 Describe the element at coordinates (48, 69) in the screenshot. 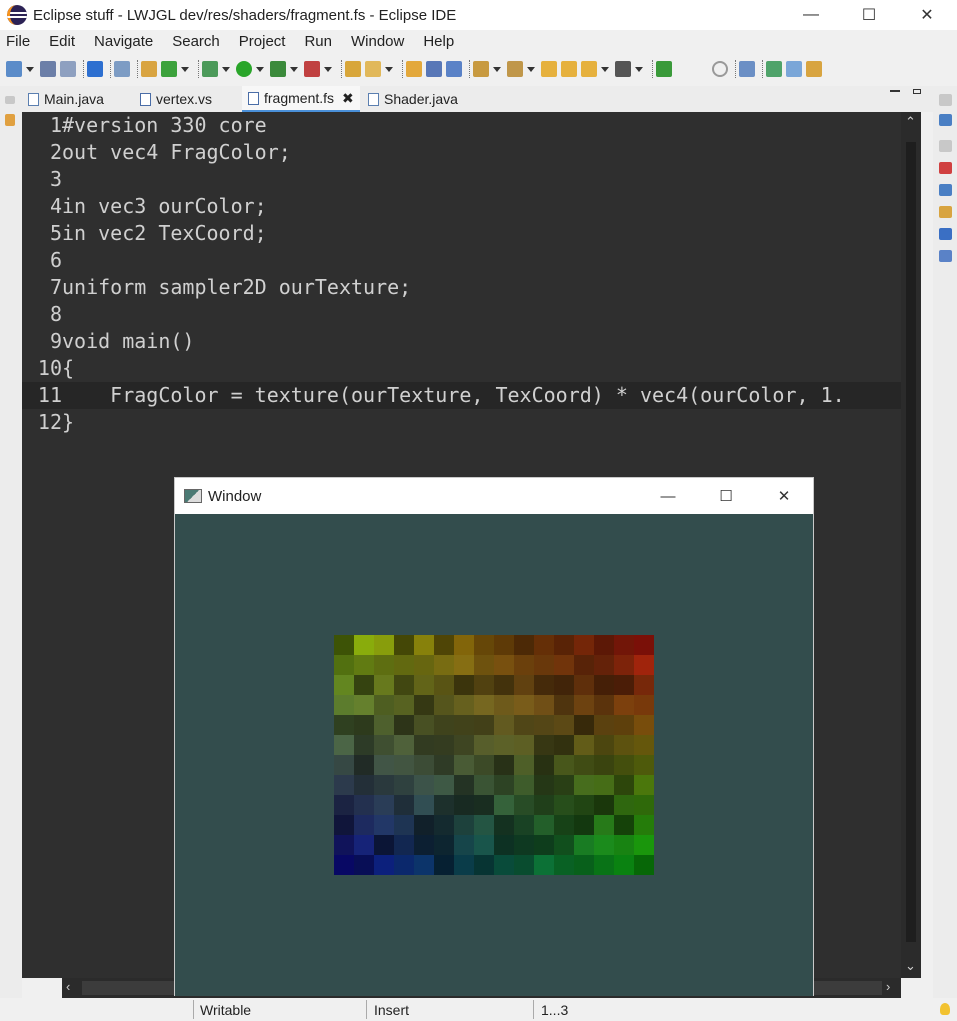

I see `save-icon` at that location.